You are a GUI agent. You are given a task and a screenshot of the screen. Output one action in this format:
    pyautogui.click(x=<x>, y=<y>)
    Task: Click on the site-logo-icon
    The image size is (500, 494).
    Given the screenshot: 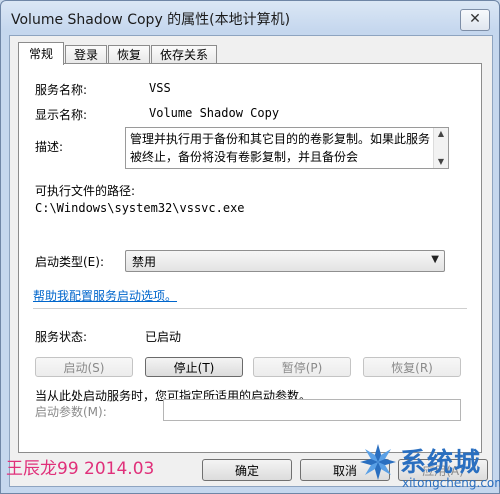 What is the action you would take?
    pyautogui.click(x=378, y=462)
    